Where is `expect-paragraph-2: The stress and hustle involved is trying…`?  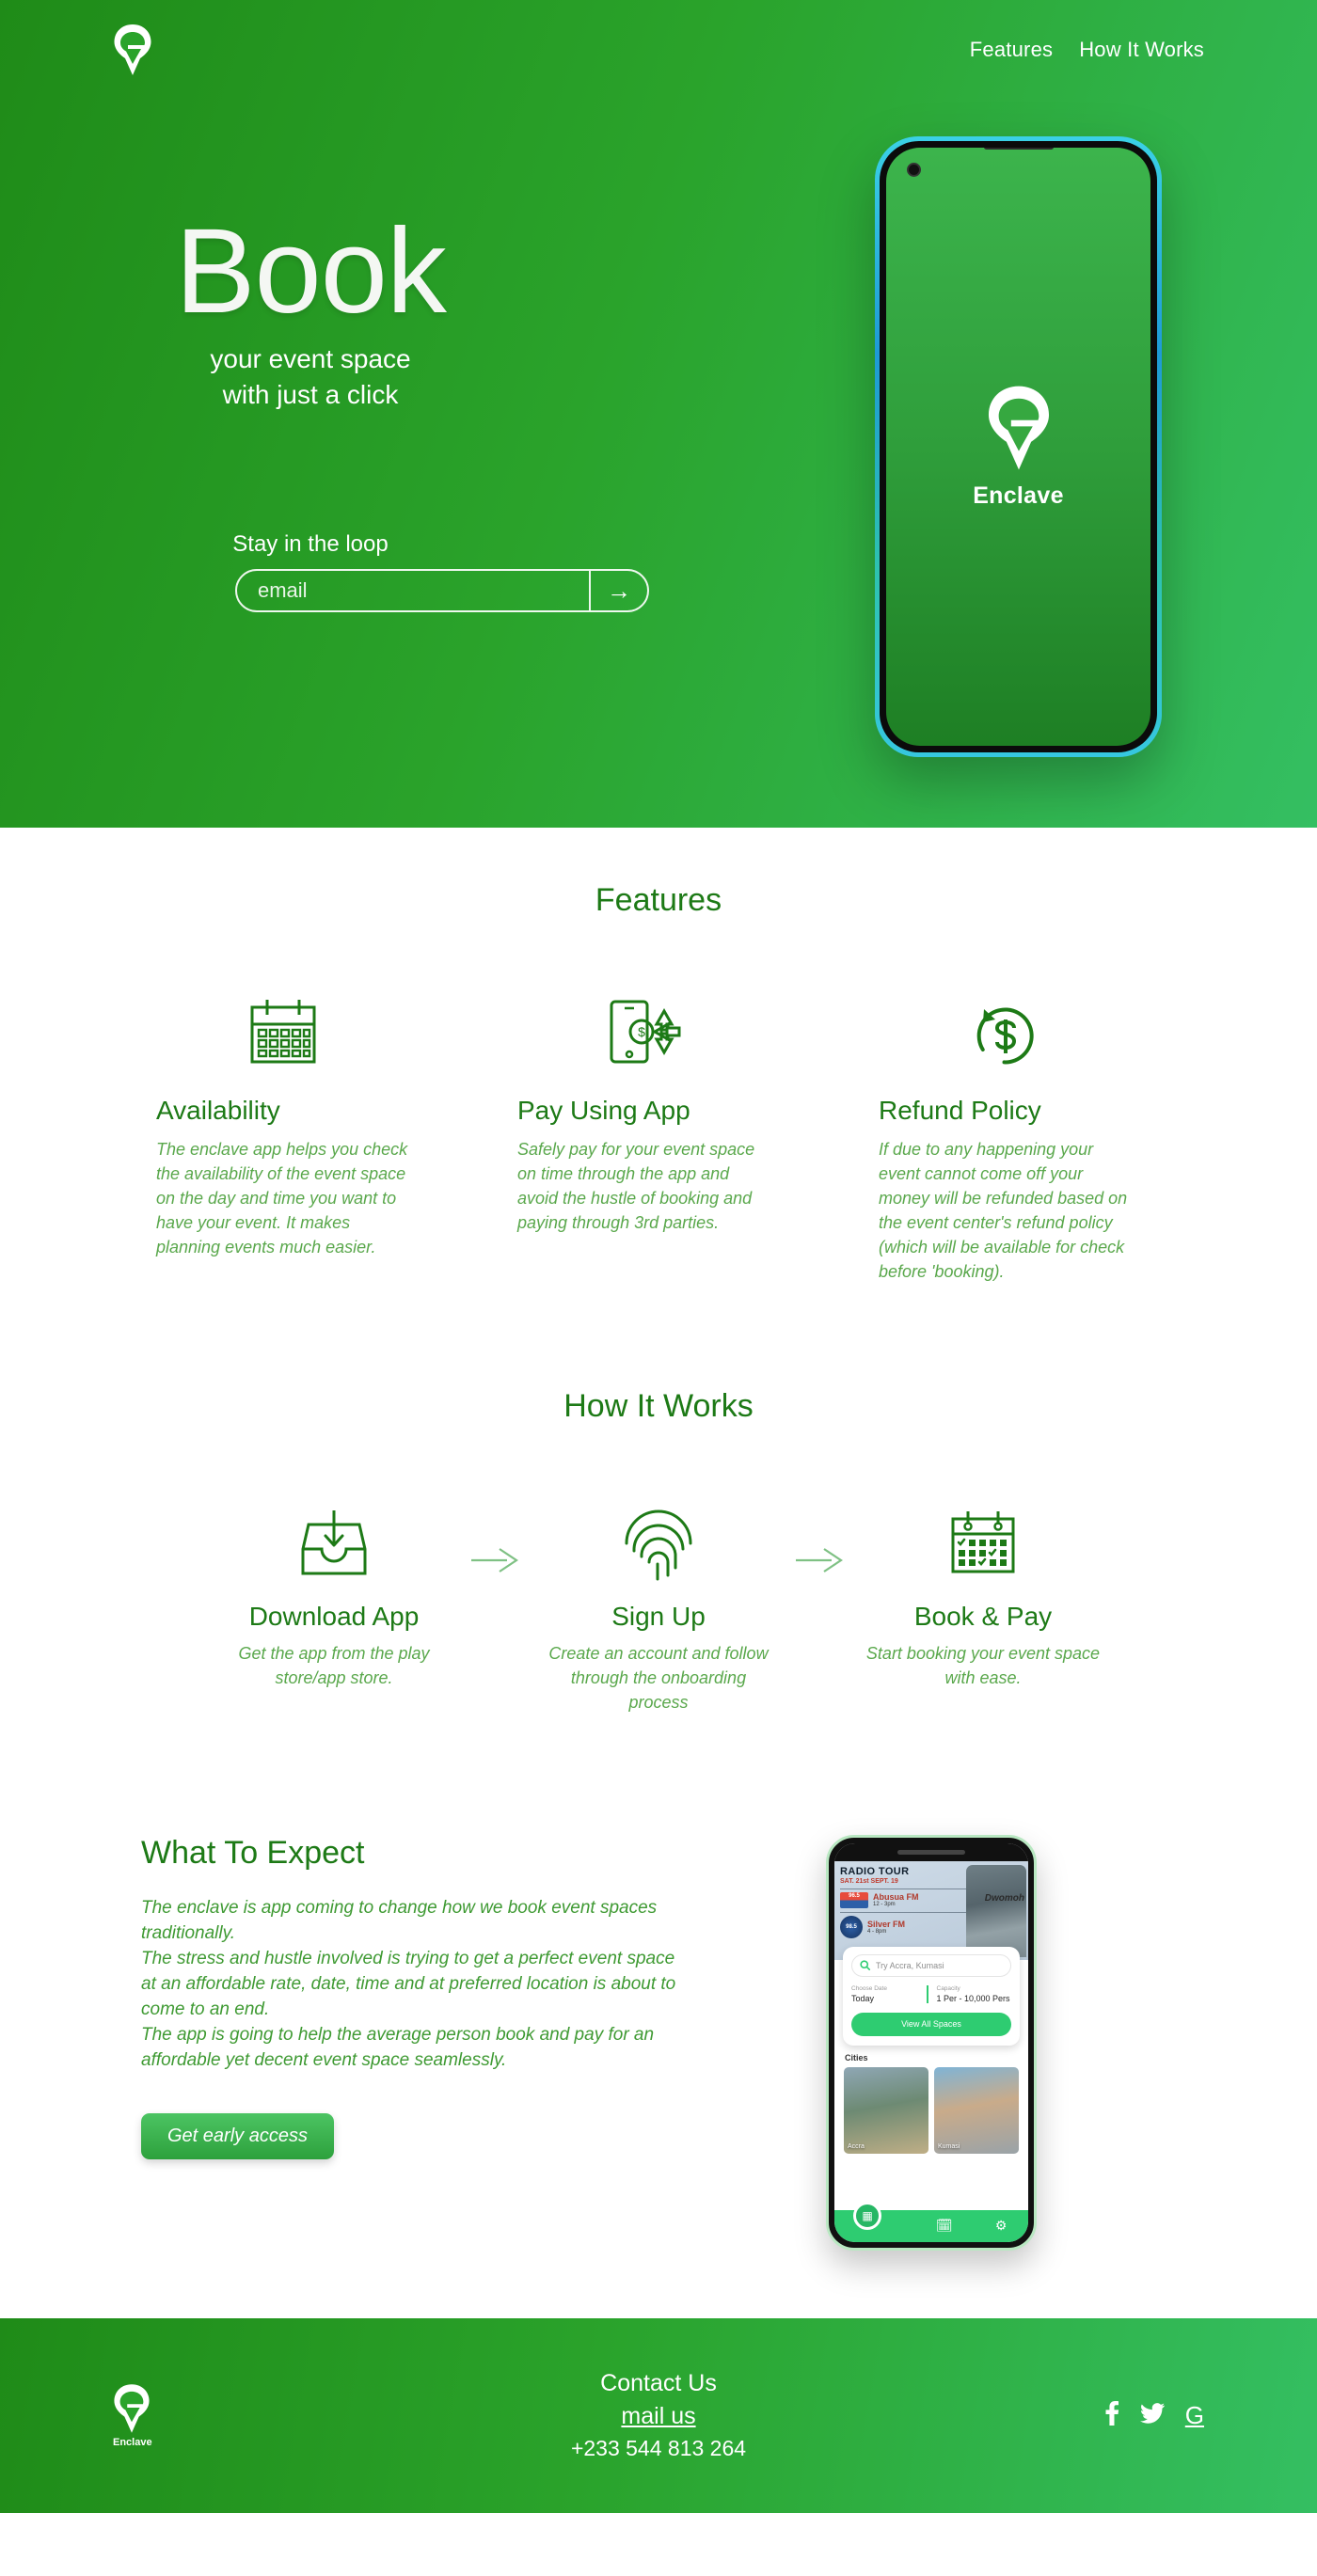
expect-paragraph-2: The stress and hustle involved is trying… is located at coordinates (408, 1983).